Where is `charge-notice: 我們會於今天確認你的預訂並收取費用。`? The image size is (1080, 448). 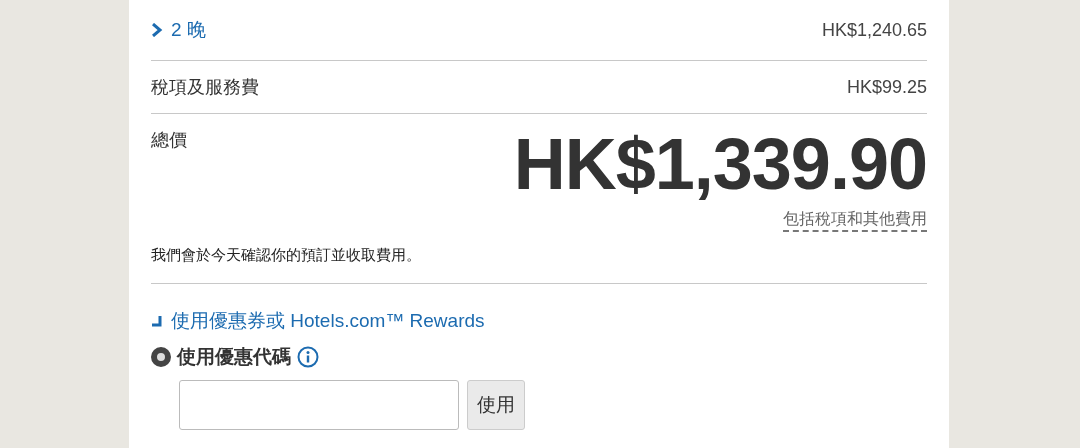
charge-notice: 我們會於今天確認你的預訂並收取費用。 is located at coordinates (539, 258).